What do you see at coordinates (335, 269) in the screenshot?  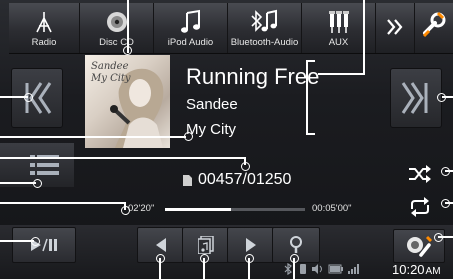 I see `battery-icon` at bounding box center [335, 269].